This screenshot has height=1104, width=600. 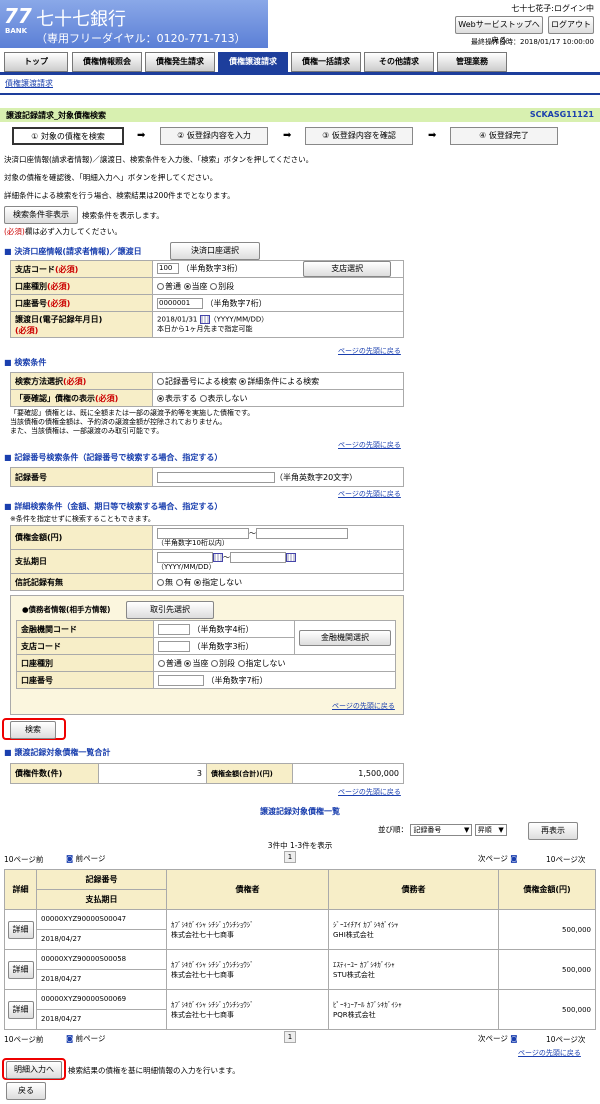 What do you see at coordinates (203, 533) in the screenshot?
I see `amount-from-input` at bounding box center [203, 533].